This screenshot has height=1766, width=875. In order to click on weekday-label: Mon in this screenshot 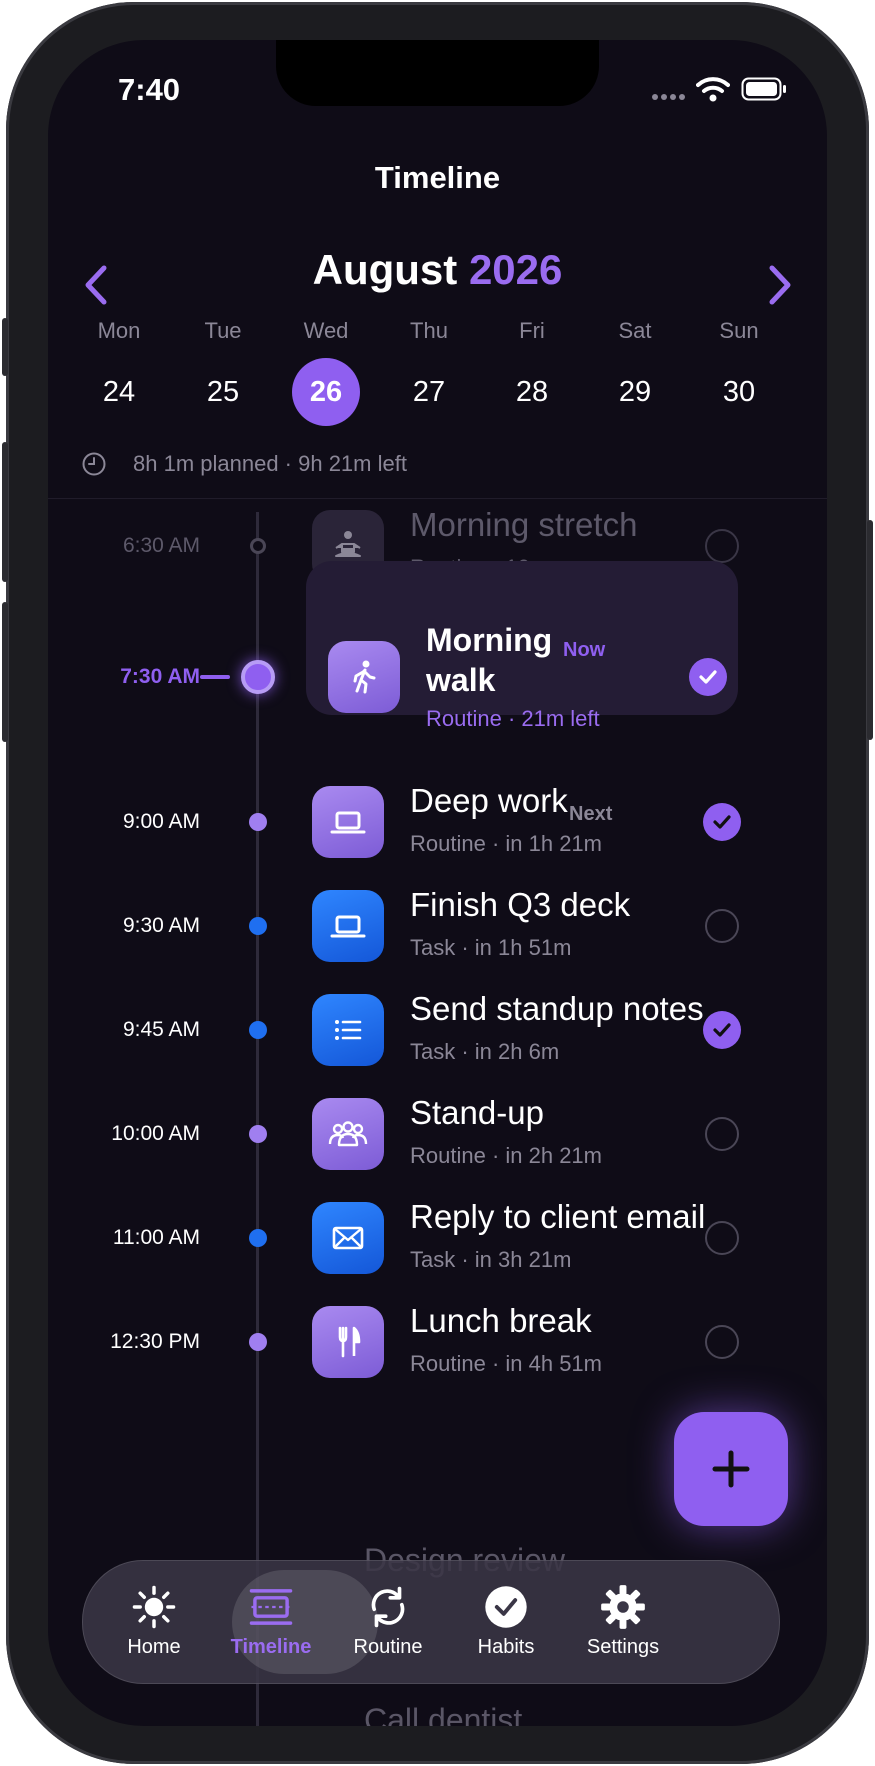, I will do `click(119, 330)`.